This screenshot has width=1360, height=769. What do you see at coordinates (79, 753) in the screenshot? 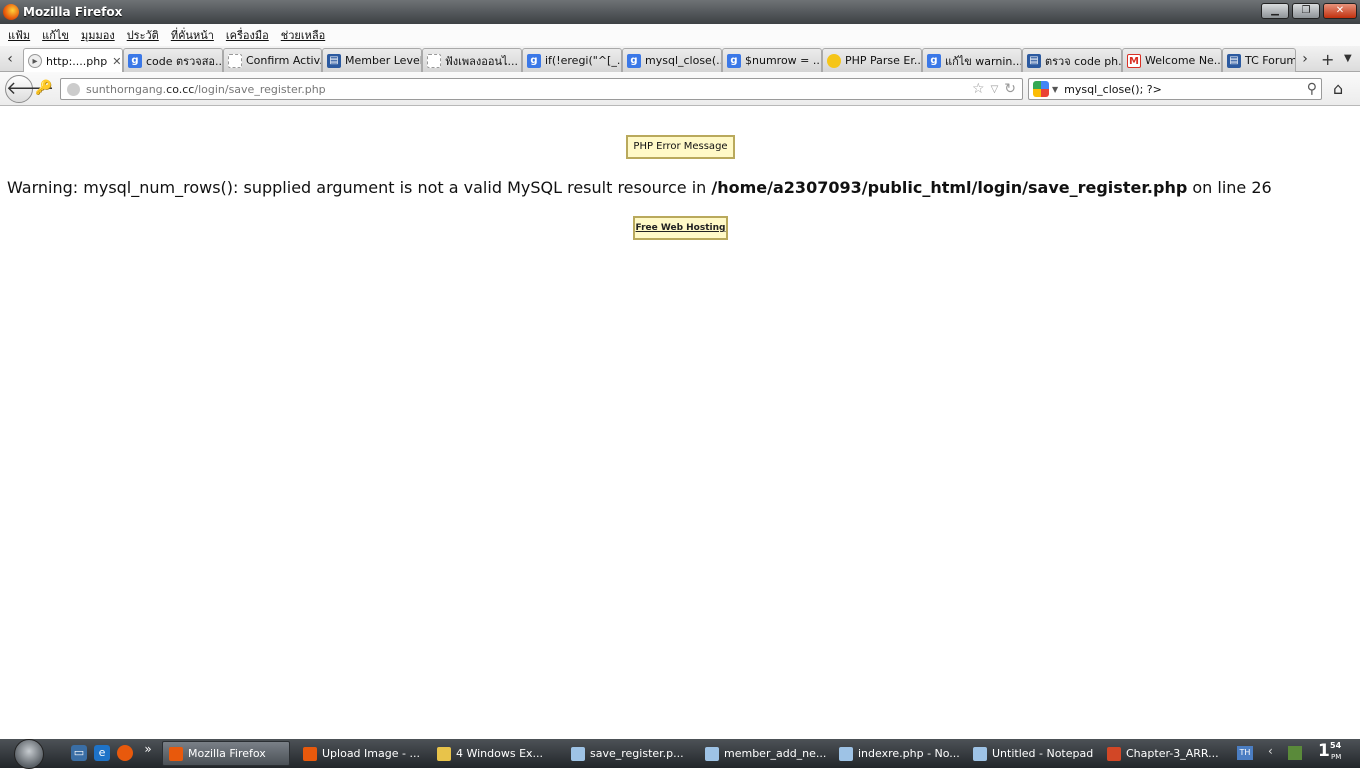
I see `show-desktop-icon: ▭` at bounding box center [79, 753].